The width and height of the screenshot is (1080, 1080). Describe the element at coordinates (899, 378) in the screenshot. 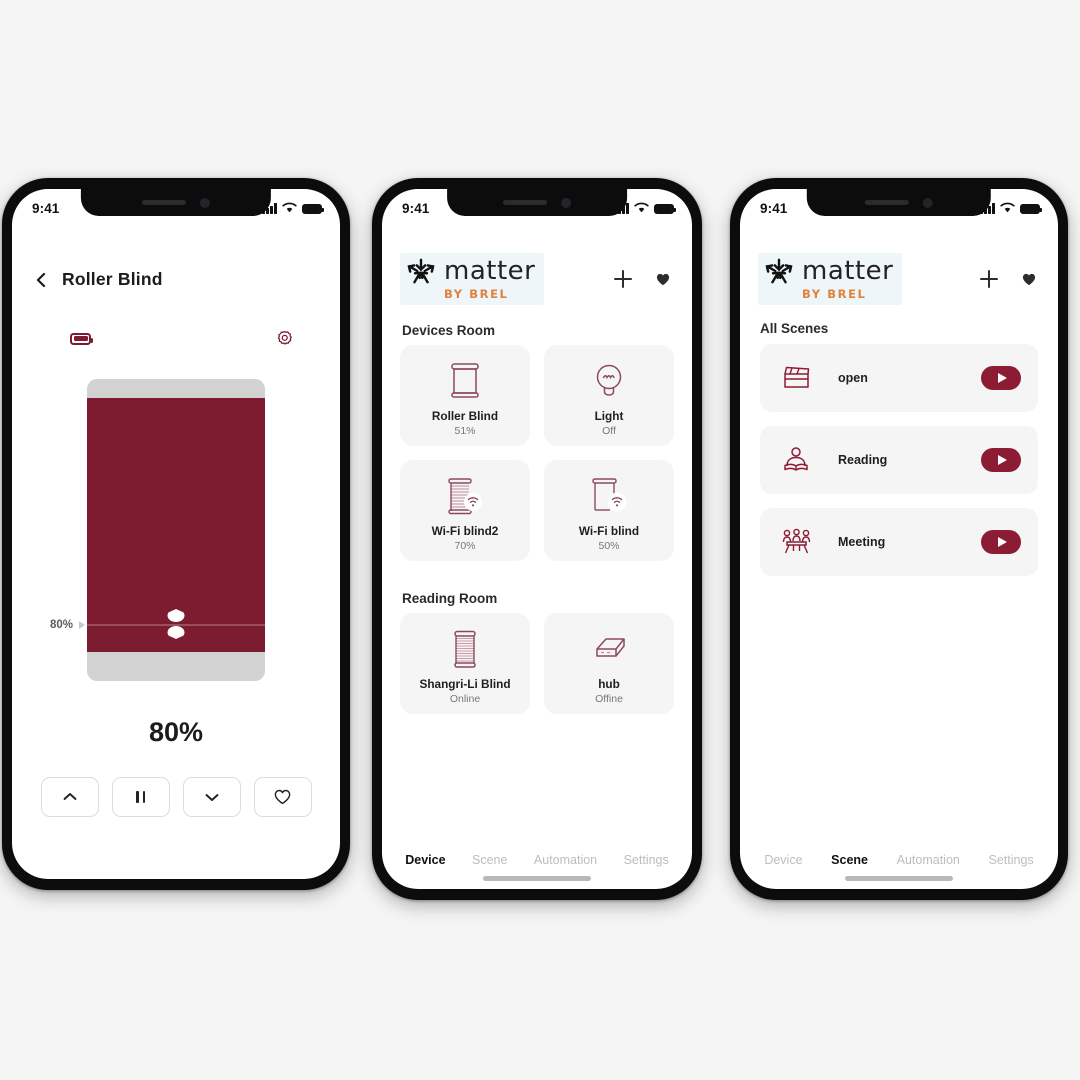

I see `scene-row-open: open` at that location.